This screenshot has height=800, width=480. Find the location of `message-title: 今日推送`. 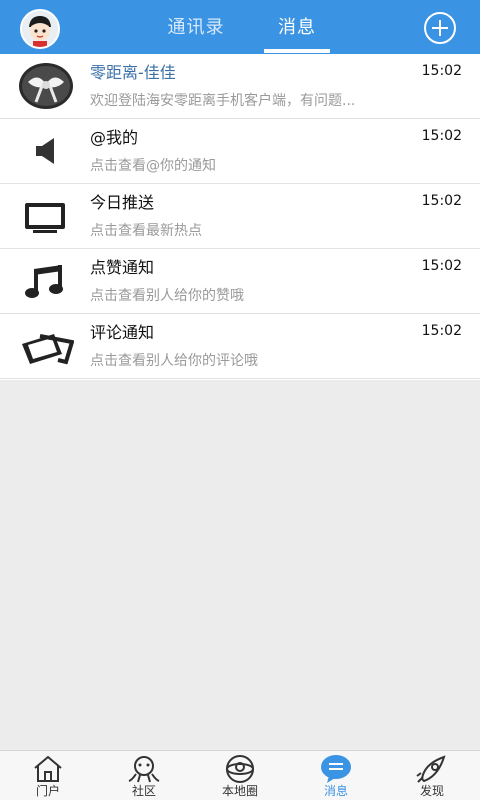

message-title: 今日推送 is located at coordinates (122, 202).